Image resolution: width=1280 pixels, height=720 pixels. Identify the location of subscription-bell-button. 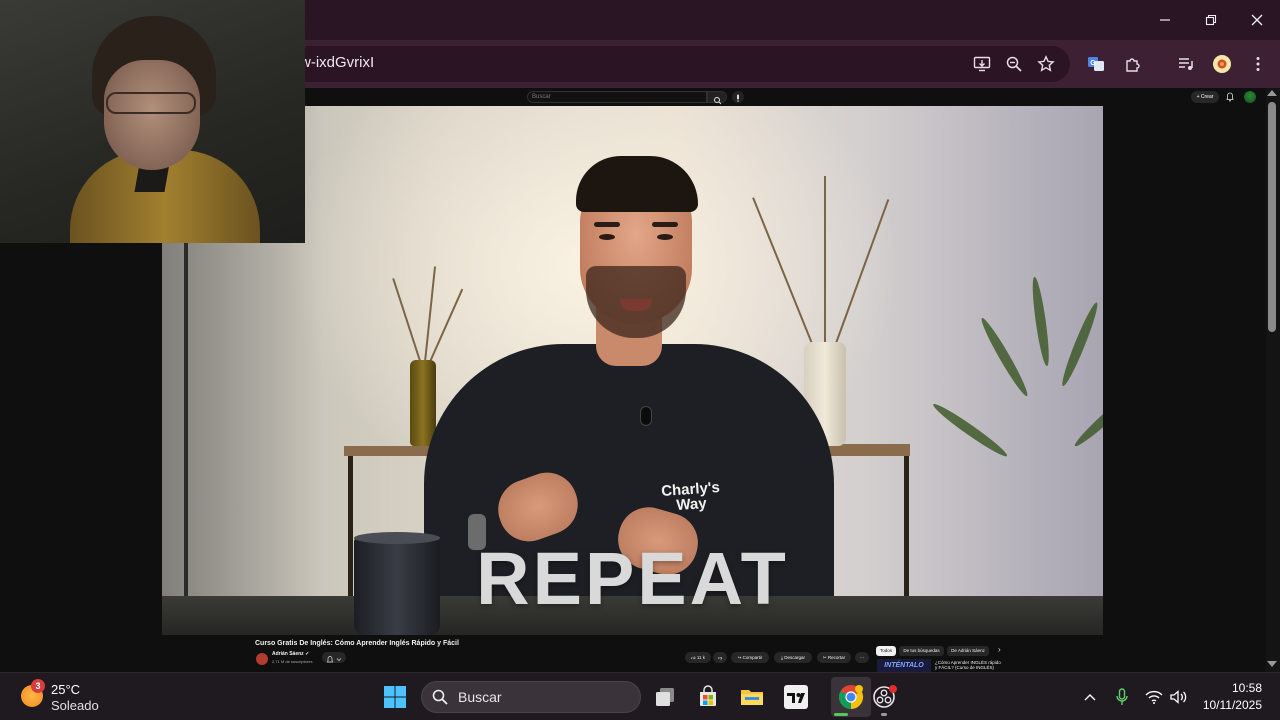
(334, 657).